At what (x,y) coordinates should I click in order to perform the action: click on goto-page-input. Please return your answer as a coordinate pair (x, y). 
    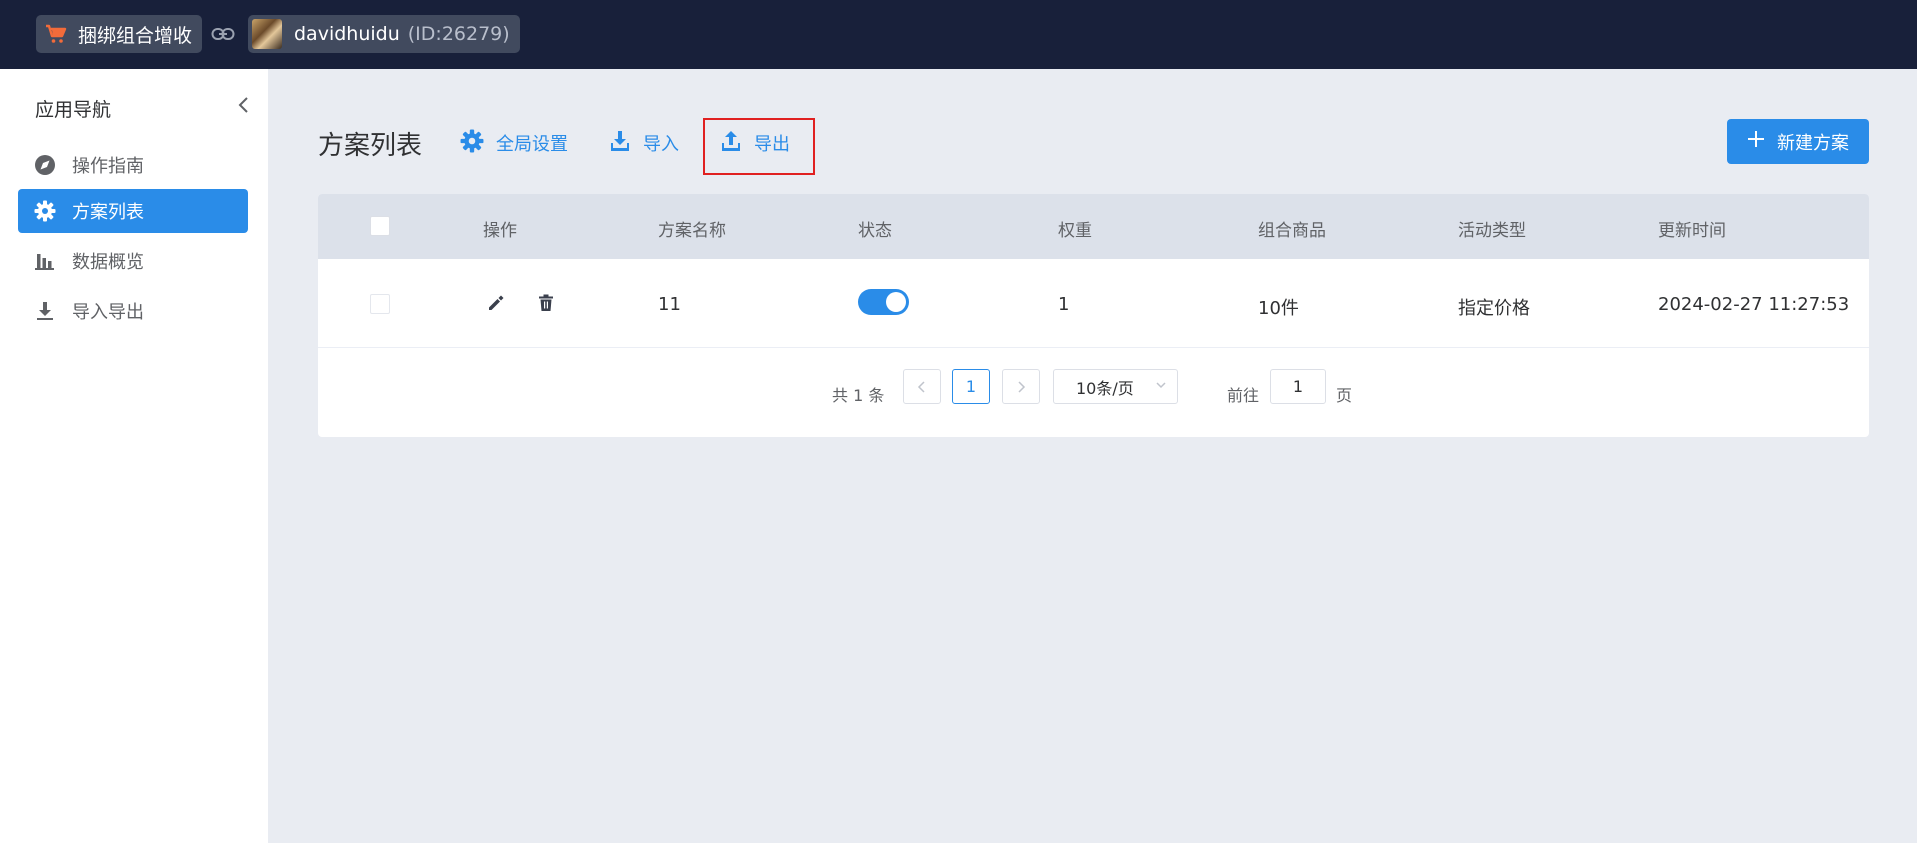
    Looking at the image, I should click on (1298, 386).